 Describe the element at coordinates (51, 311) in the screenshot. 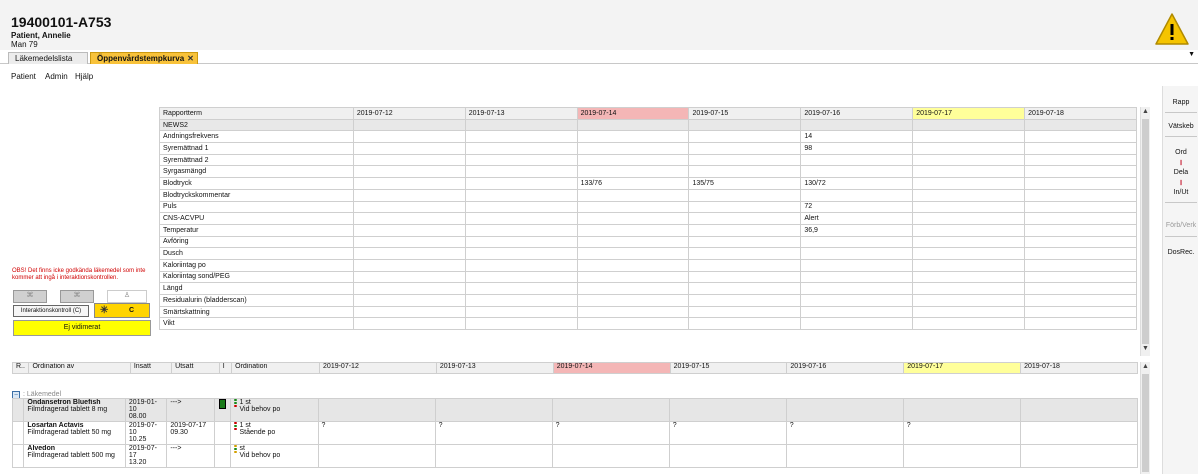

I see `interaction-check-button: Interaktionskontroll (C)` at that location.